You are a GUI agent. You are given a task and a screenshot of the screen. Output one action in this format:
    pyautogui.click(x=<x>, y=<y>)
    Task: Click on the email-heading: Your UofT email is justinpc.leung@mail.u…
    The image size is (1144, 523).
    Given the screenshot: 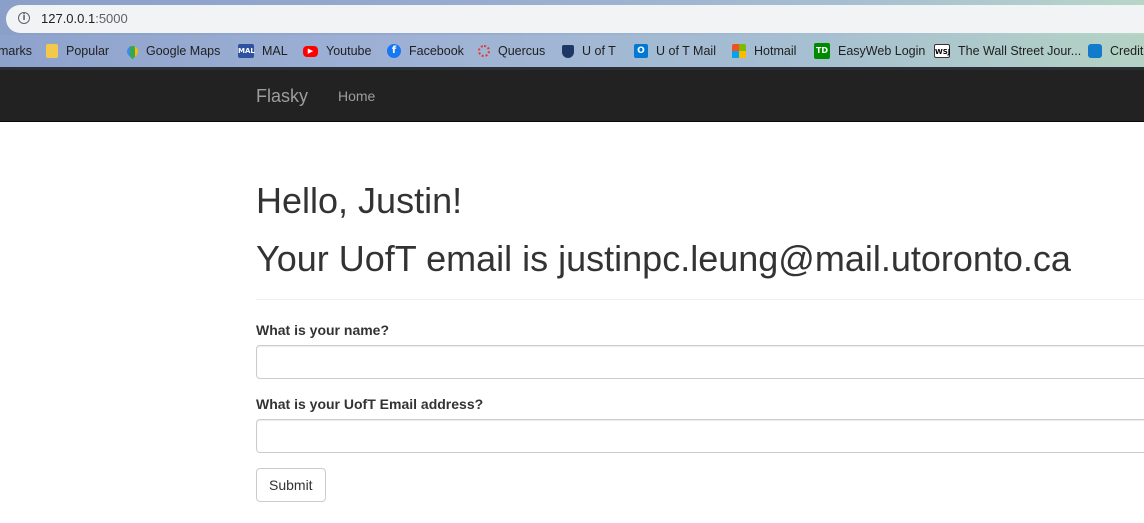 What is the action you would take?
    pyautogui.click(x=663, y=258)
    